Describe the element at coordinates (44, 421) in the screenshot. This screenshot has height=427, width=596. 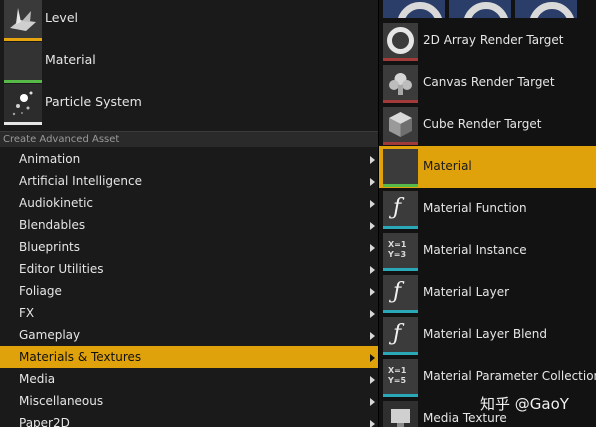
I see `category-label: Paper2D` at that location.